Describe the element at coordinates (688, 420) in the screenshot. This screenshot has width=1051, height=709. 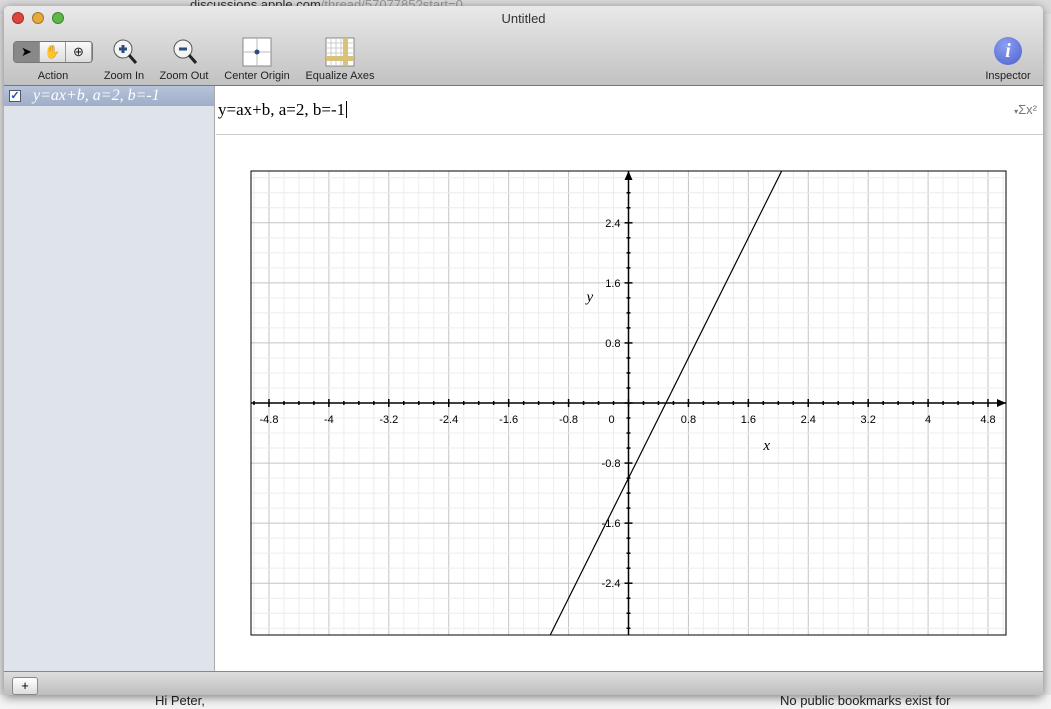
I see `x-tick-label: 0.8` at that location.